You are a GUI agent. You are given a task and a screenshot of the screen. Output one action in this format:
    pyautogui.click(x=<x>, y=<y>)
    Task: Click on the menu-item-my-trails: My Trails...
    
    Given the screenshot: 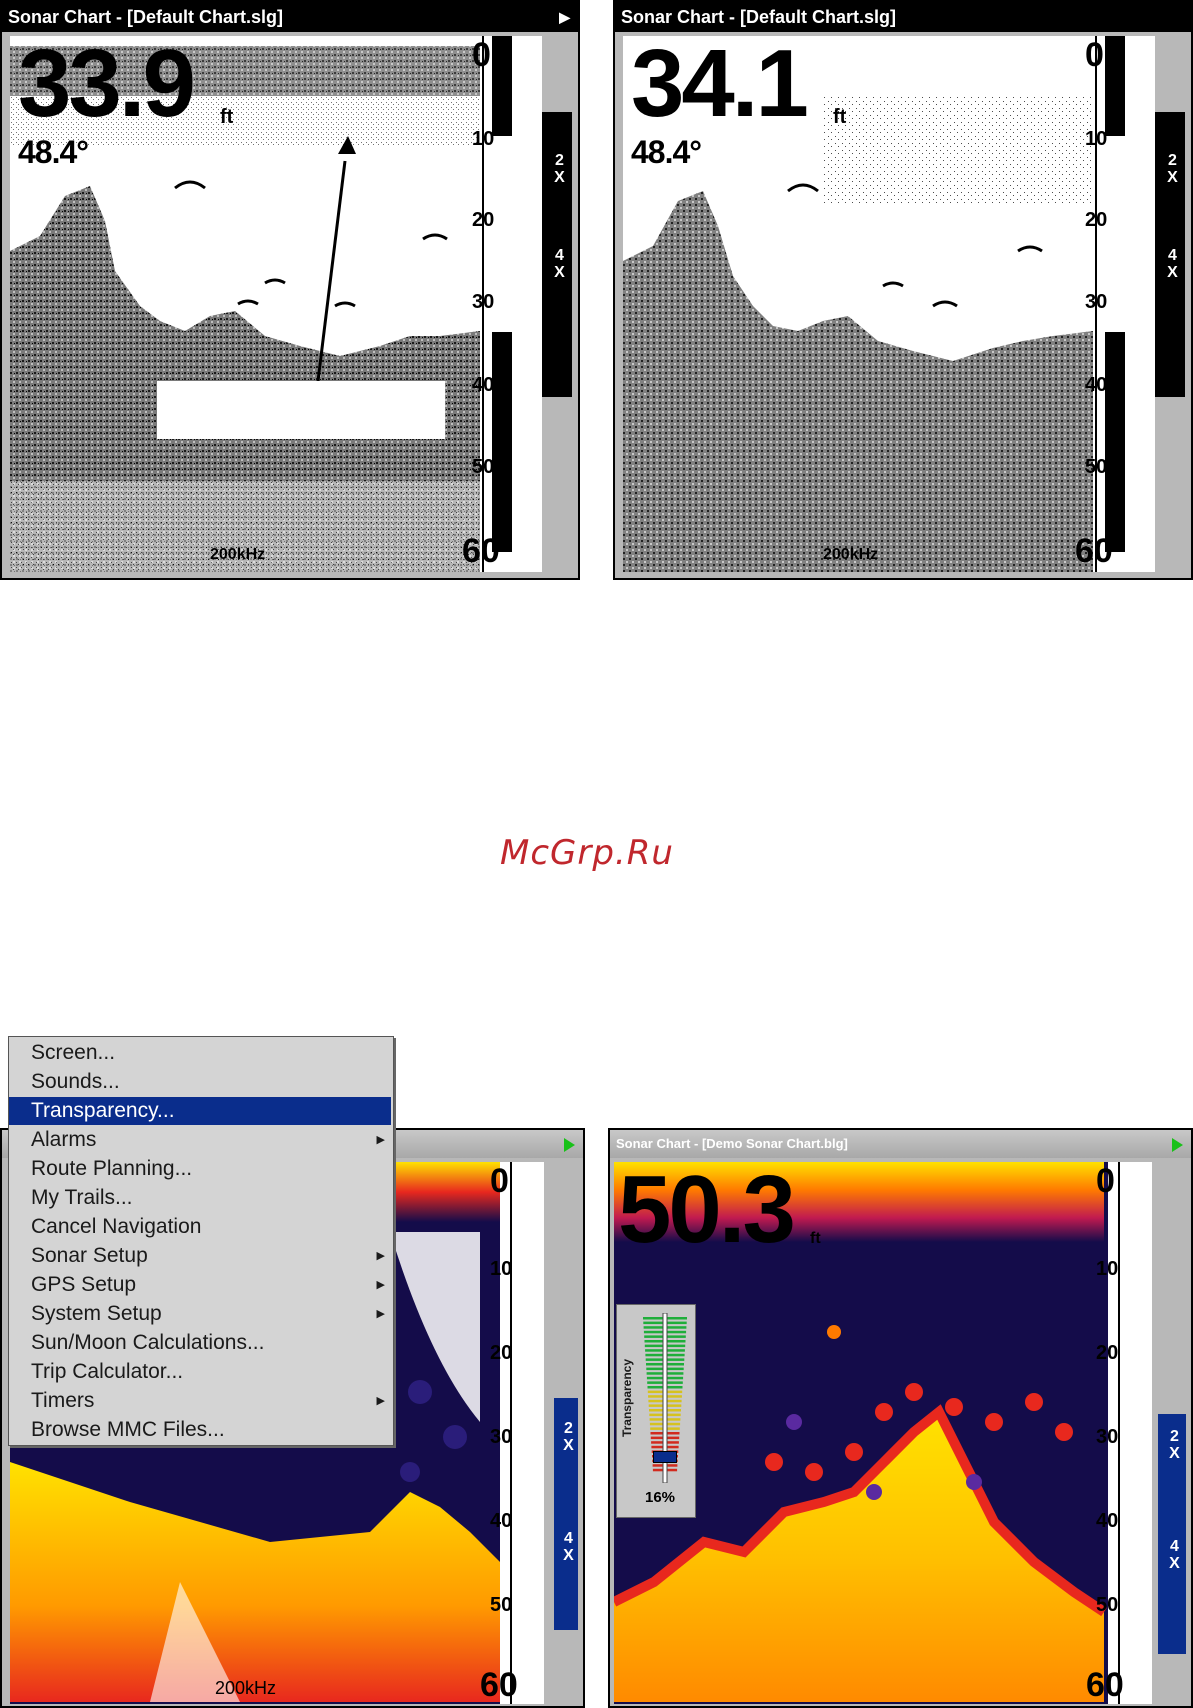 What is the action you would take?
    pyautogui.click(x=200, y=1198)
    